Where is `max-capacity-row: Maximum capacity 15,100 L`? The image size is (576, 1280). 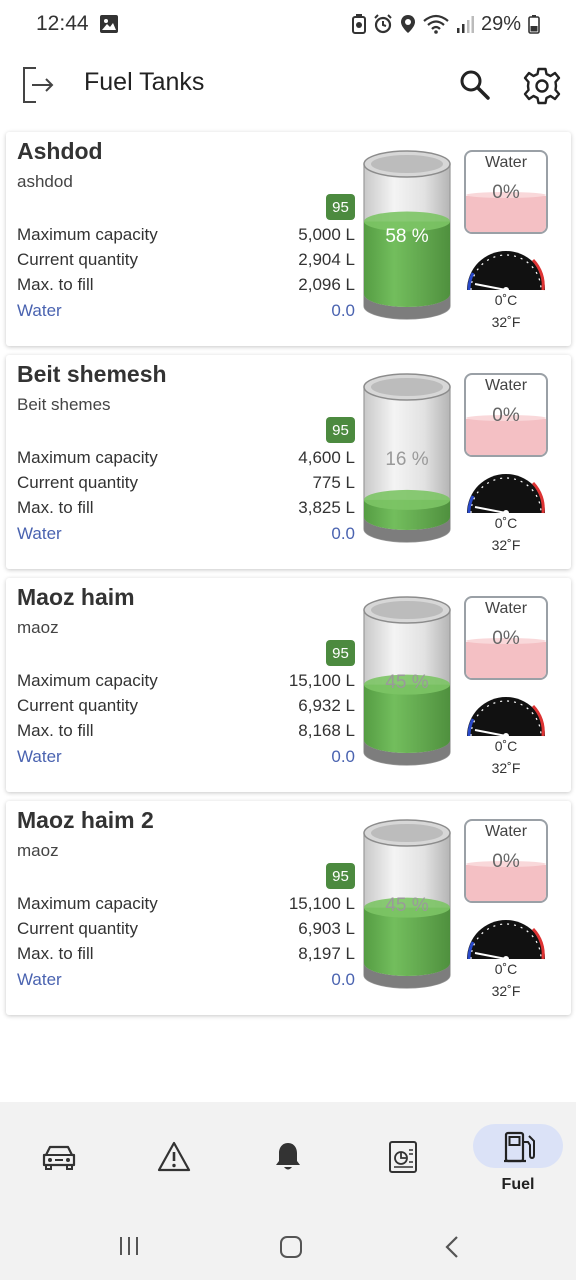
max-capacity-row: Maximum capacity 15,100 L is located at coordinates (186, 681).